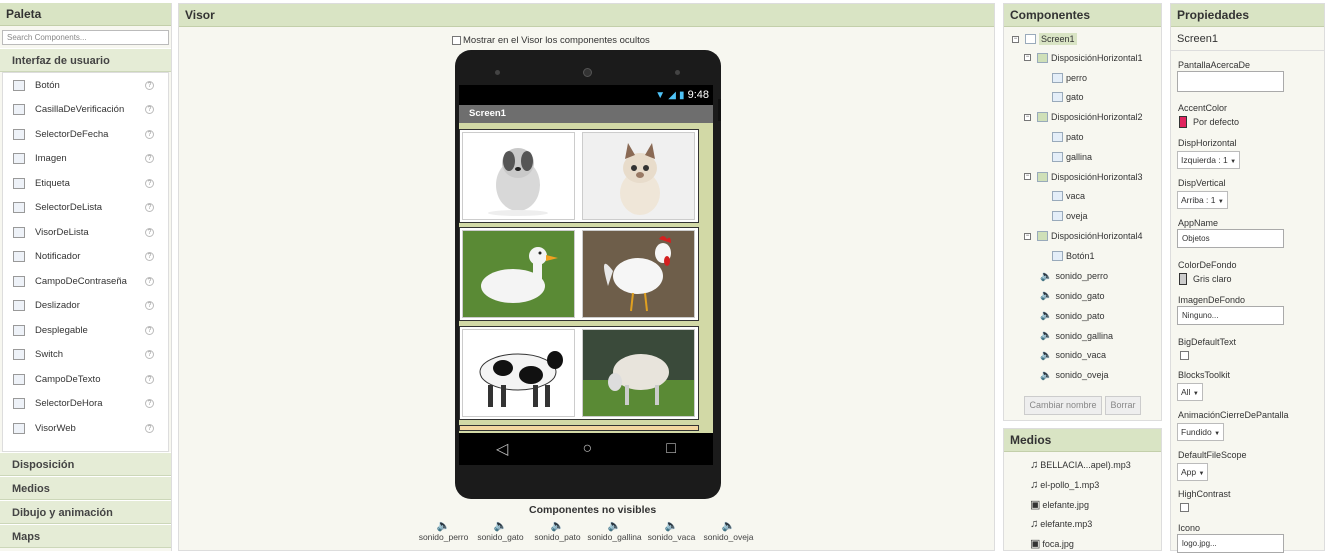 Image resolution: width=1325 pixels, height=553 pixels. Describe the element at coordinates (85, 281) in the screenshot. I see `palette-item: CampoDeContraseña?` at that location.